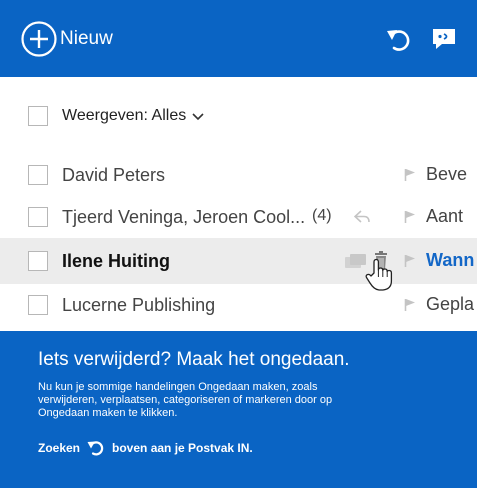 The image size is (477, 488). What do you see at coordinates (238, 264) in the screenshot?
I see `message-row-selected: Ilene Huiting Wann` at bounding box center [238, 264].